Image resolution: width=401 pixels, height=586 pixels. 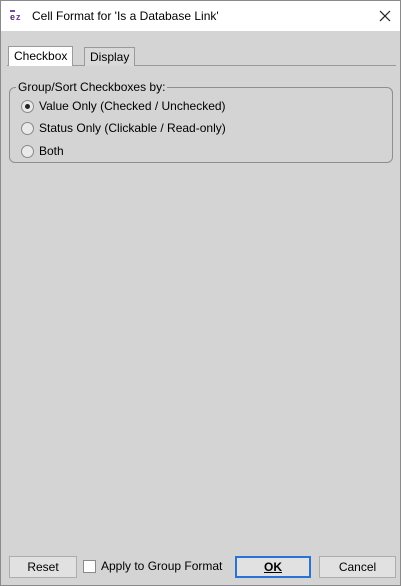 What do you see at coordinates (357, 567) in the screenshot?
I see `cancel-button: Cancel` at bounding box center [357, 567].